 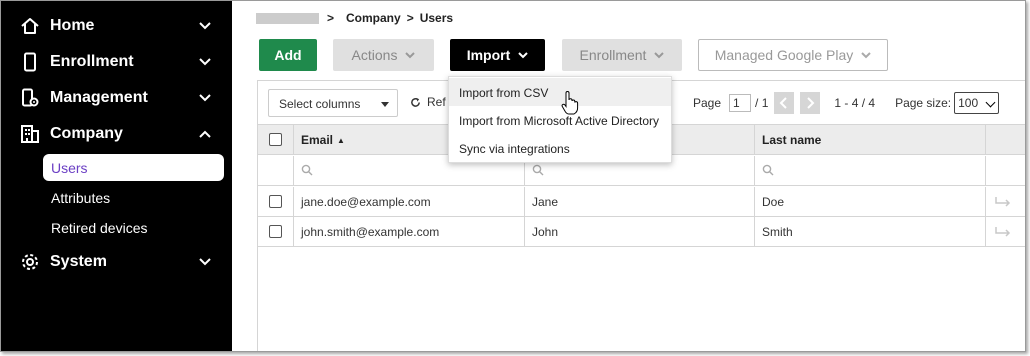 I want to click on sidebar-item-company: Company, so click(x=116, y=134).